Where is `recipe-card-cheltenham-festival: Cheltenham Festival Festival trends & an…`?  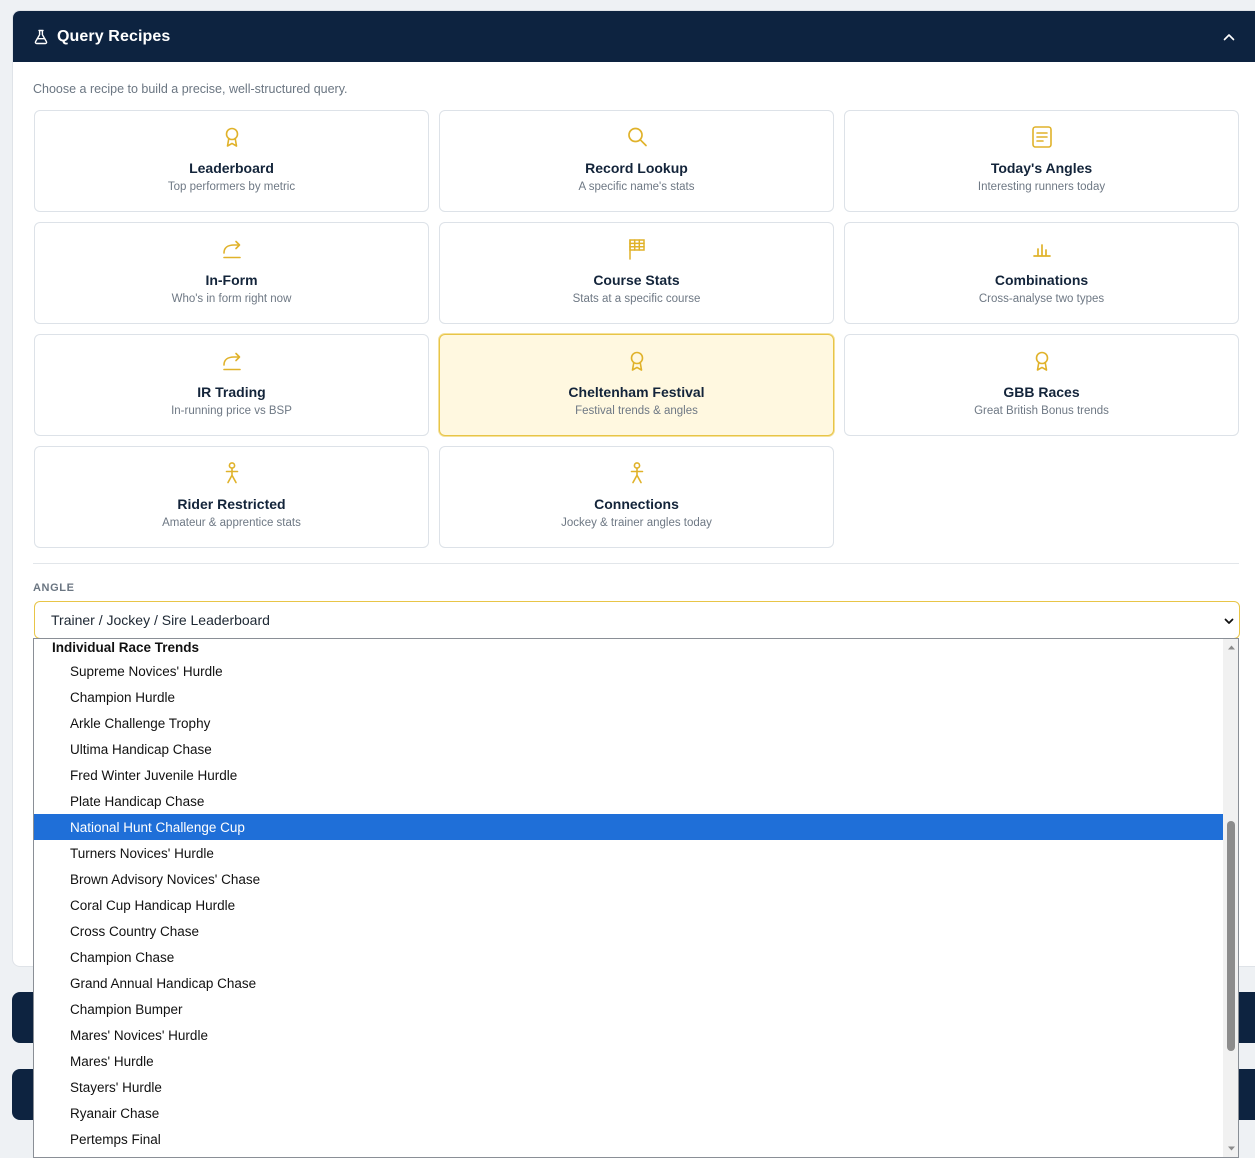 recipe-card-cheltenham-festival: Cheltenham Festival Festival trends & an… is located at coordinates (636, 385).